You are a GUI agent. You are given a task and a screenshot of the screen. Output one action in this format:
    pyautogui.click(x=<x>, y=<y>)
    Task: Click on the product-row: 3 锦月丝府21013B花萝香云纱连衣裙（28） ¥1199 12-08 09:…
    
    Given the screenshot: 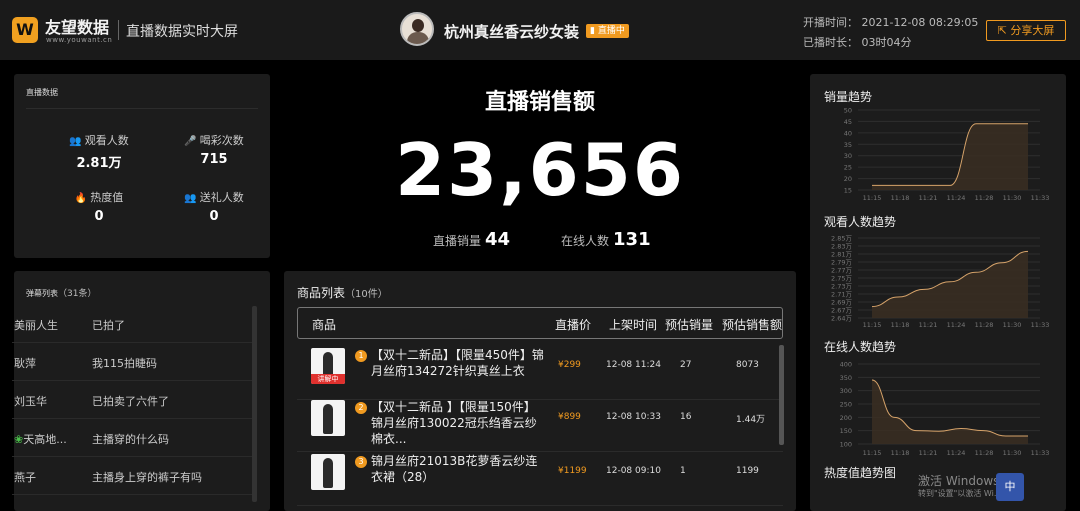 What is the action you would take?
    pyautogui.click(x=540, y=477)
    